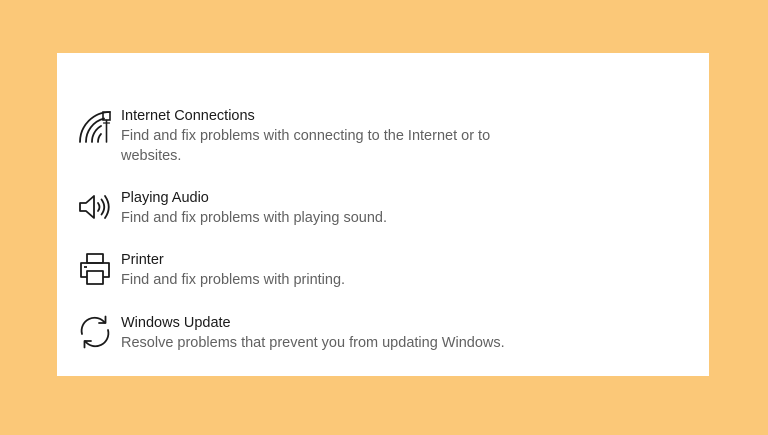 The image size is (768, 435). I want to click on sync-arrows-icon, so click(95, 332).